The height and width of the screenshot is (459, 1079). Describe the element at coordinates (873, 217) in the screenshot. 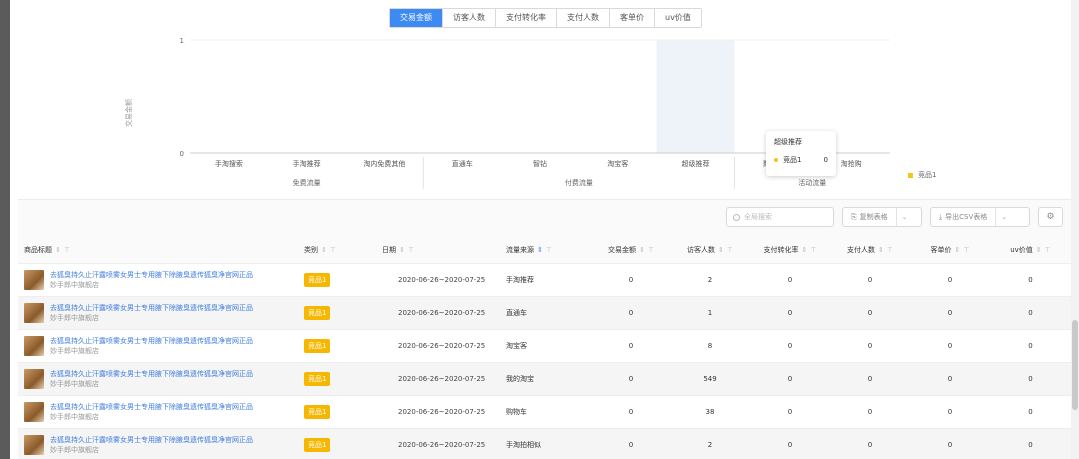

I see `copy-table-label: 复制表格` at that location.